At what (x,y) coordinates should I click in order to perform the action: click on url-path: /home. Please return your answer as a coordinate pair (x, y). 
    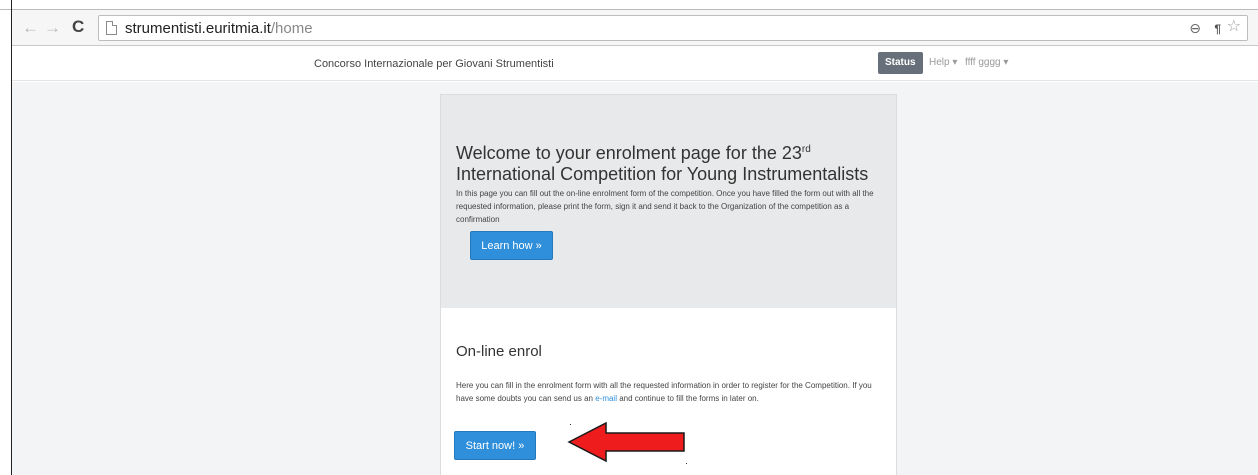
    Looking at the image, I should click on (291, 28).